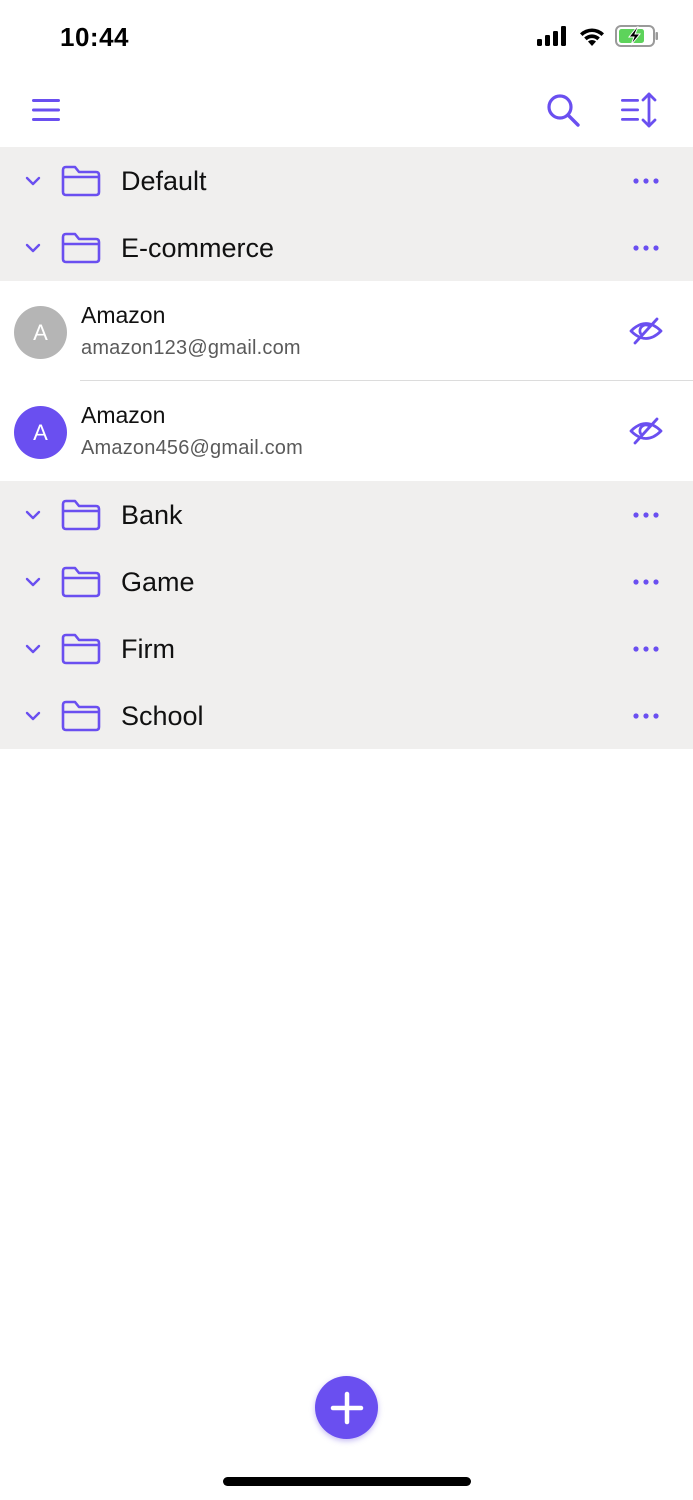  I want to click on folder-label: Bank, so click(152, 515).